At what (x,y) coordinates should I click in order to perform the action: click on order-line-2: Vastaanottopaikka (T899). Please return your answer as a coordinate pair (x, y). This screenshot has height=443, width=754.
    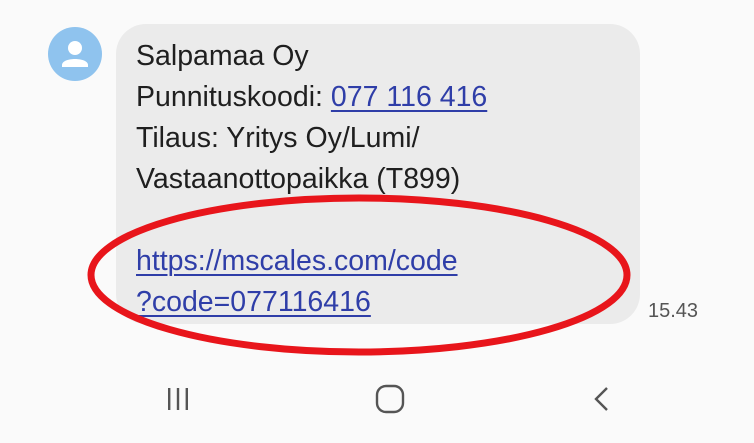
    Looking at the image, I should click on (298, 179).